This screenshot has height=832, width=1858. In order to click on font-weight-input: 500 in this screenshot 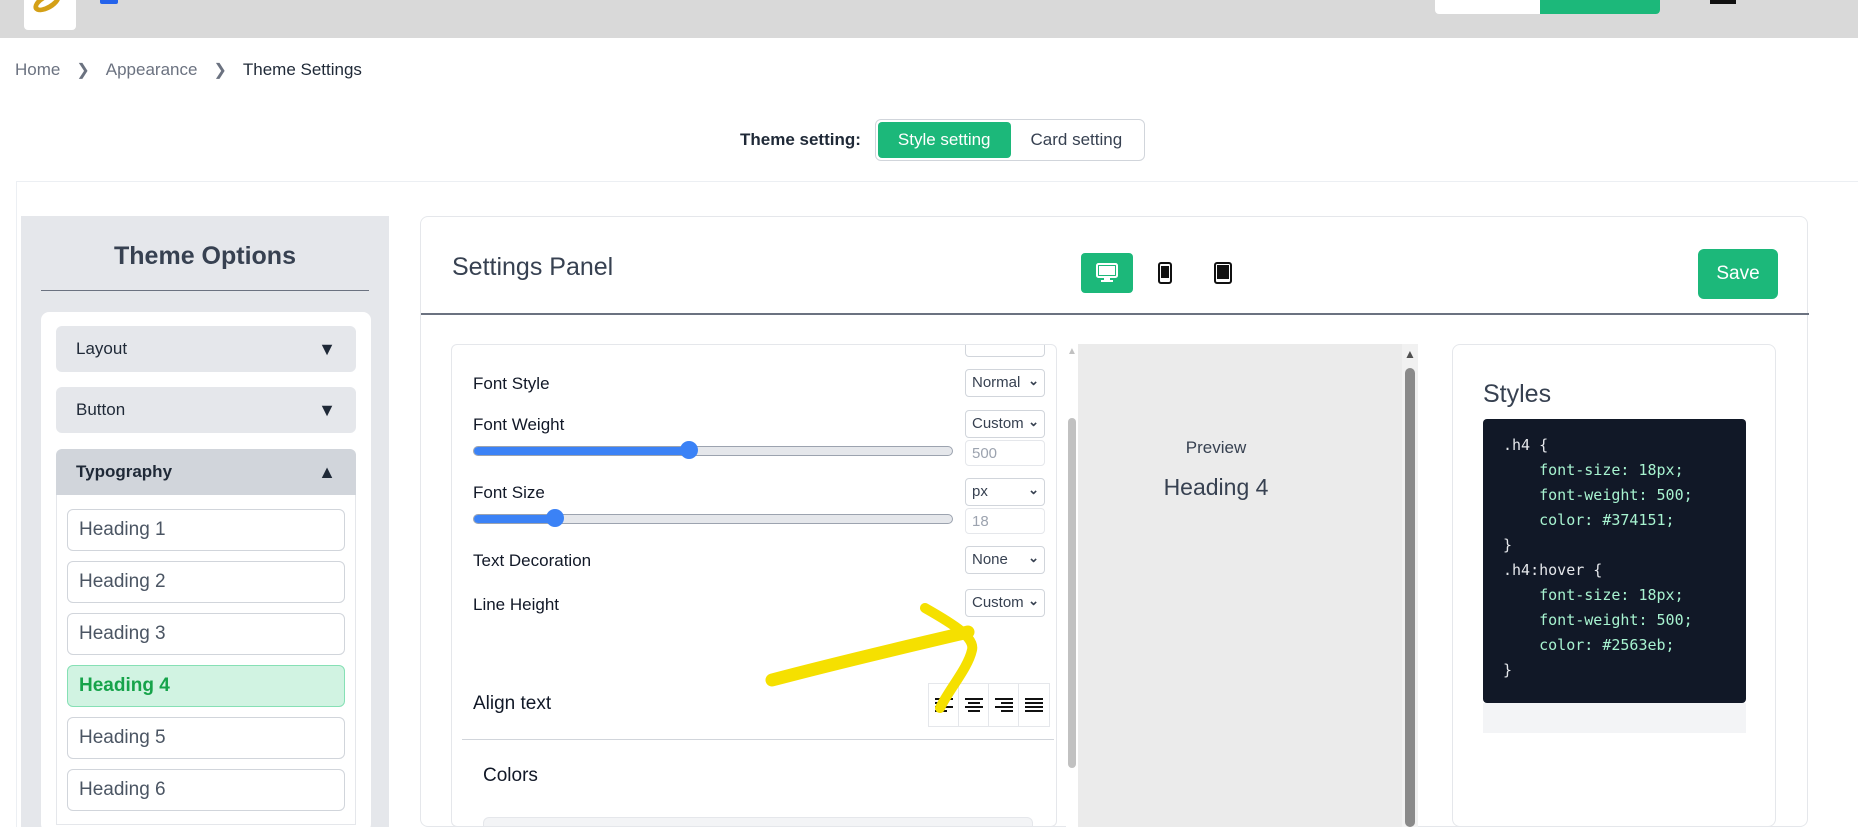, I will do `click(1005, 453)`.